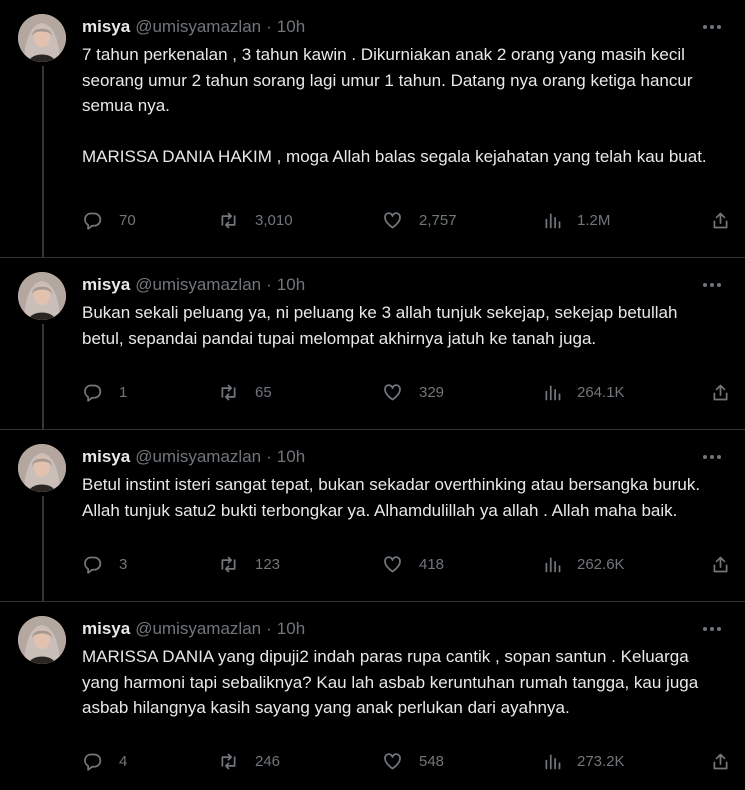 The width and height of the screenshot is (745, 790). I want to click on reply-button: 70, so click(109, 220).